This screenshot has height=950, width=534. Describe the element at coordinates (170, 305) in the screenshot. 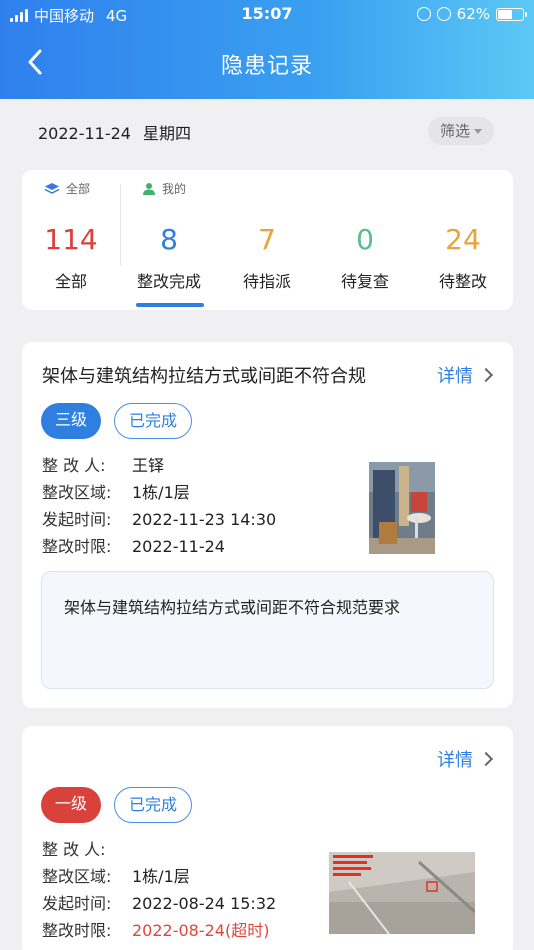

I see `active-tab-indicator` at that location.